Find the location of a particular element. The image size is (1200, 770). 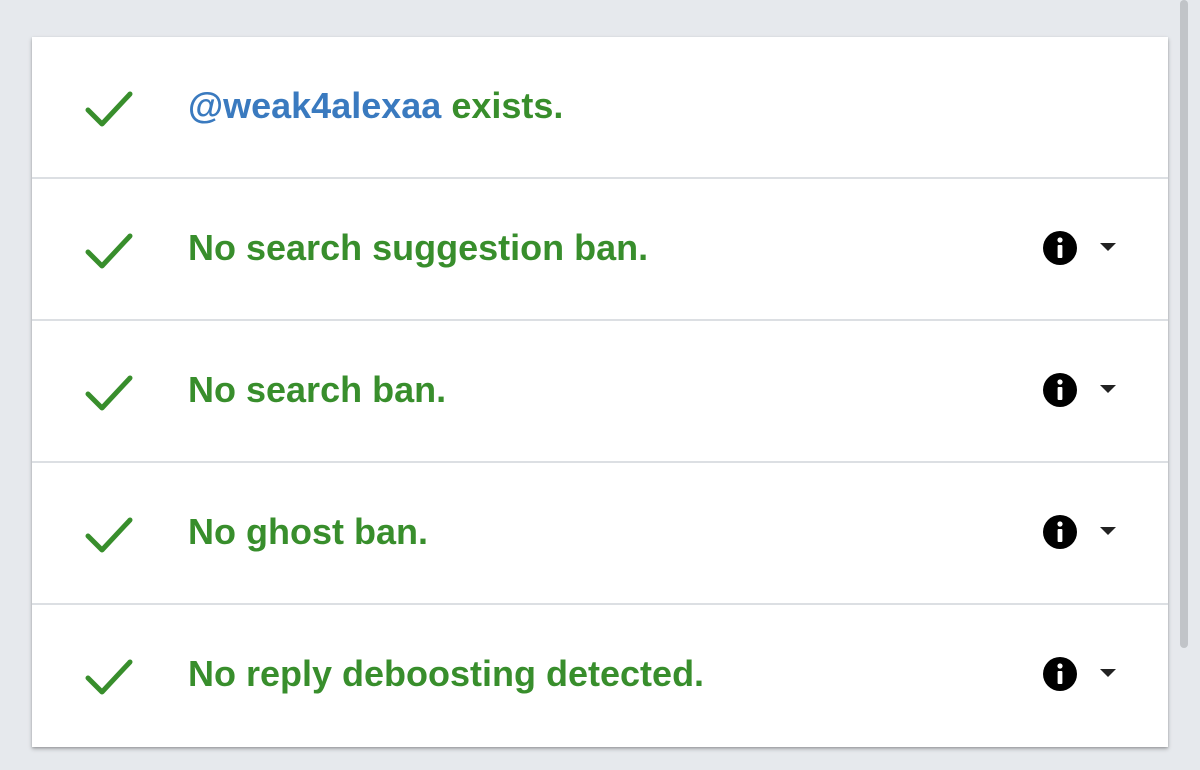

scrollbar is located at coordinates (1184, 324).